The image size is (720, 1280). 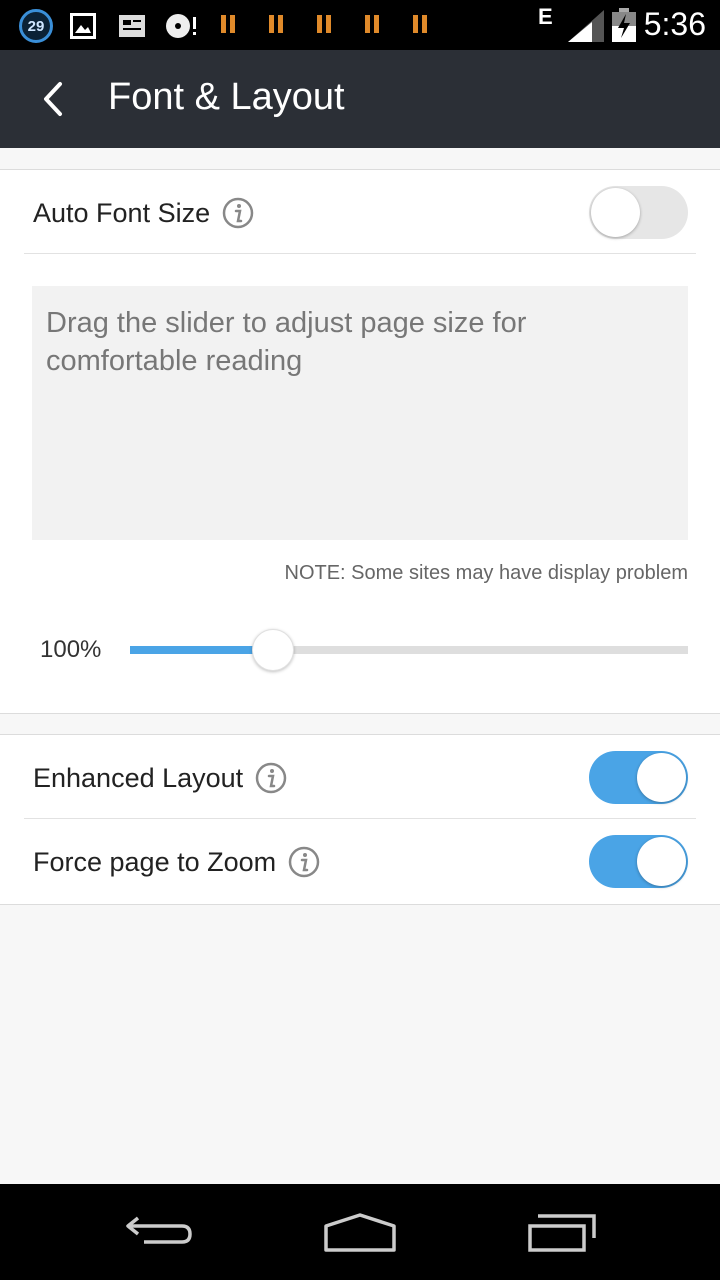 What do you see at coordinates (56, 99) in the screenshot?
I see `chevron-left-icon` at bounding box center [56, 99].